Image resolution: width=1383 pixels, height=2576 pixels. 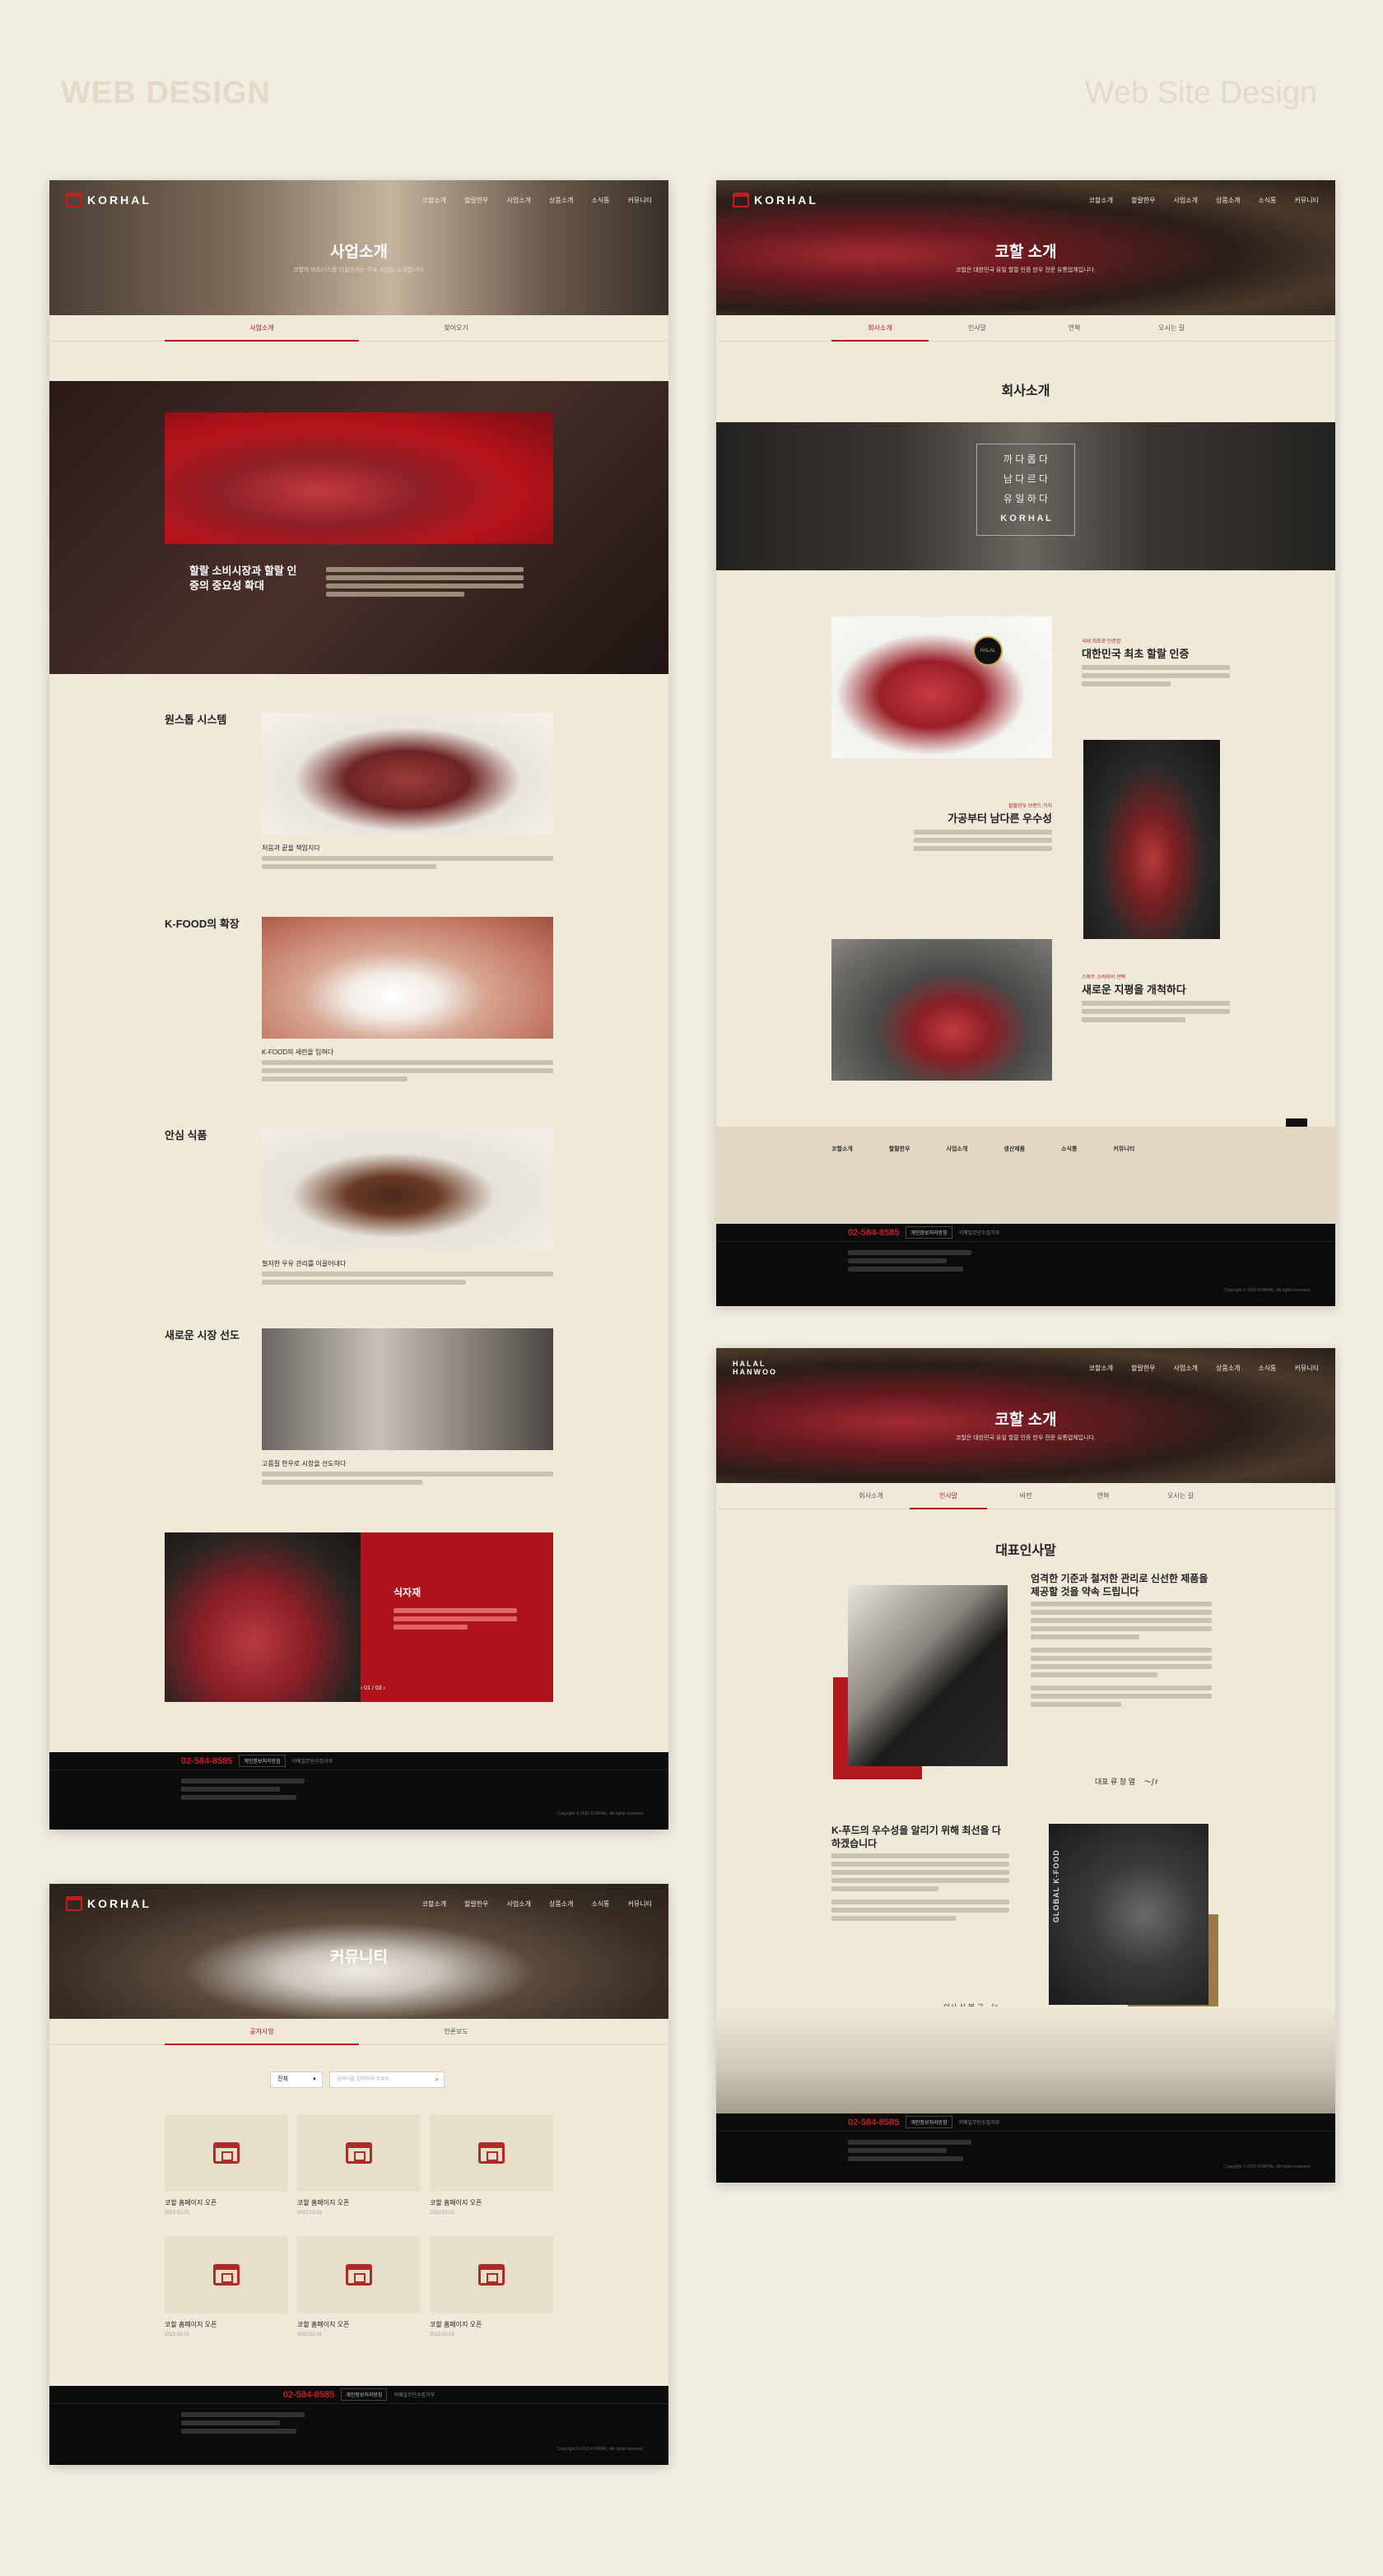 What do you see at coordinates (359, 478) in the screenshot?
I see `banner-image` at bounding box center [359, 478].